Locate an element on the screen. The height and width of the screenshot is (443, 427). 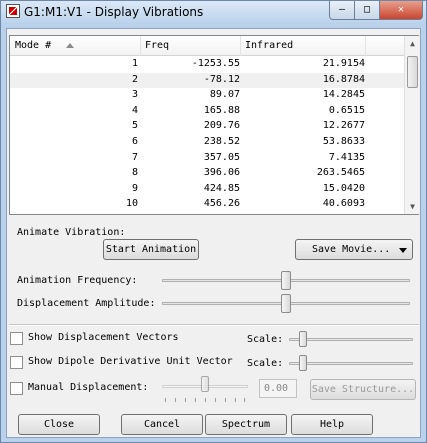
infrared-cell: 15.0420 is located at coordinates (343, 188).